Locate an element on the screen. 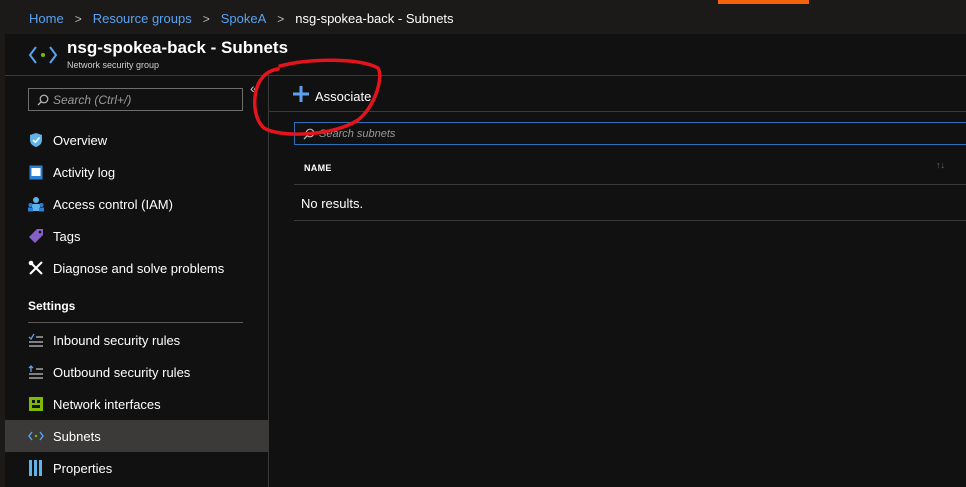 The width and height of the screenshot is (966, 487). breadcrumb-spokea: SpokeA is located at coordinates (244, 18).